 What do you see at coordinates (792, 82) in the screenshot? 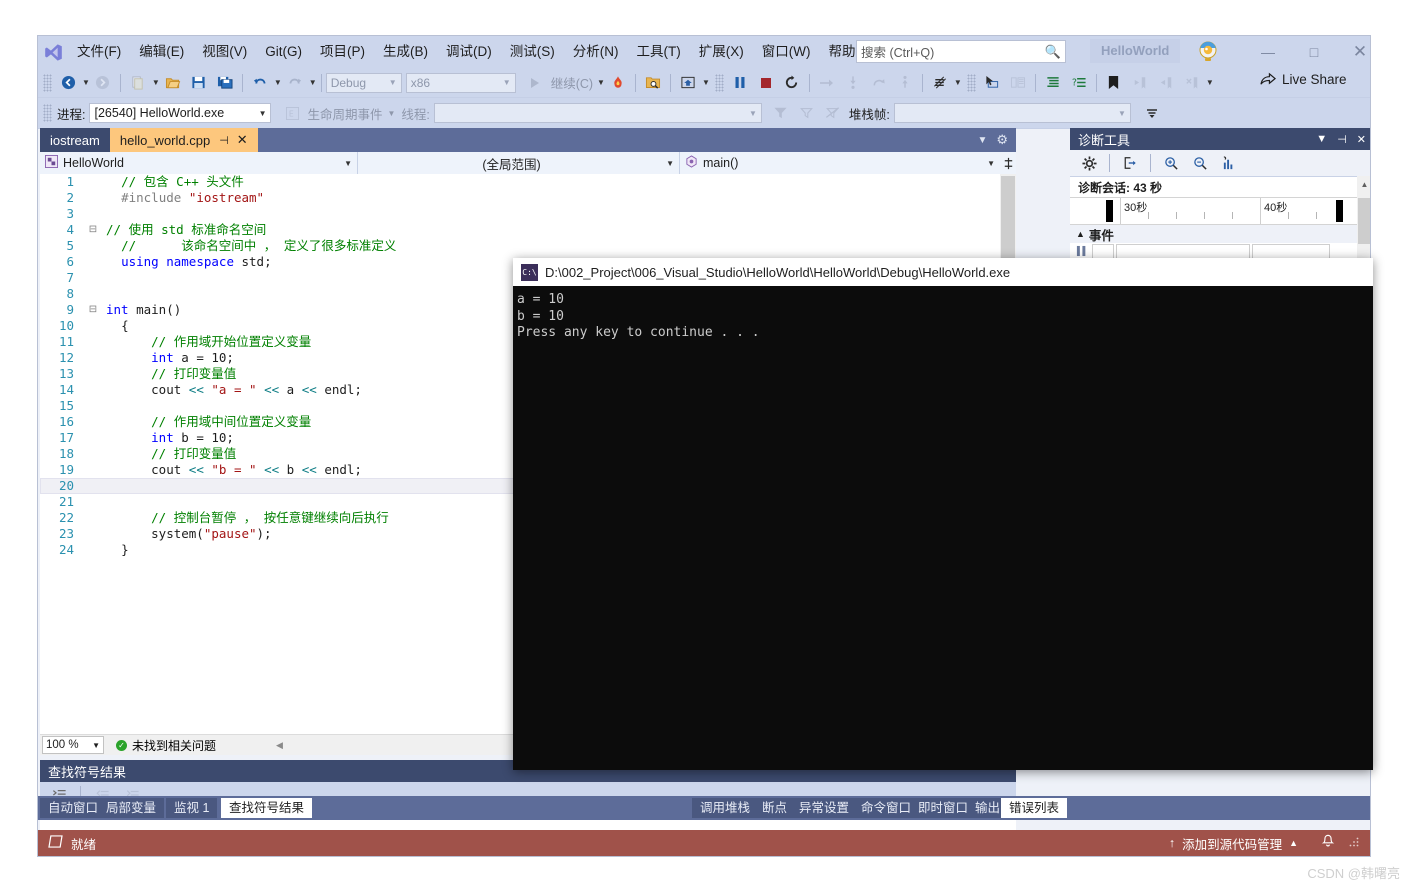
I see `restart-debugging-button` at bounding box center [792, 82].